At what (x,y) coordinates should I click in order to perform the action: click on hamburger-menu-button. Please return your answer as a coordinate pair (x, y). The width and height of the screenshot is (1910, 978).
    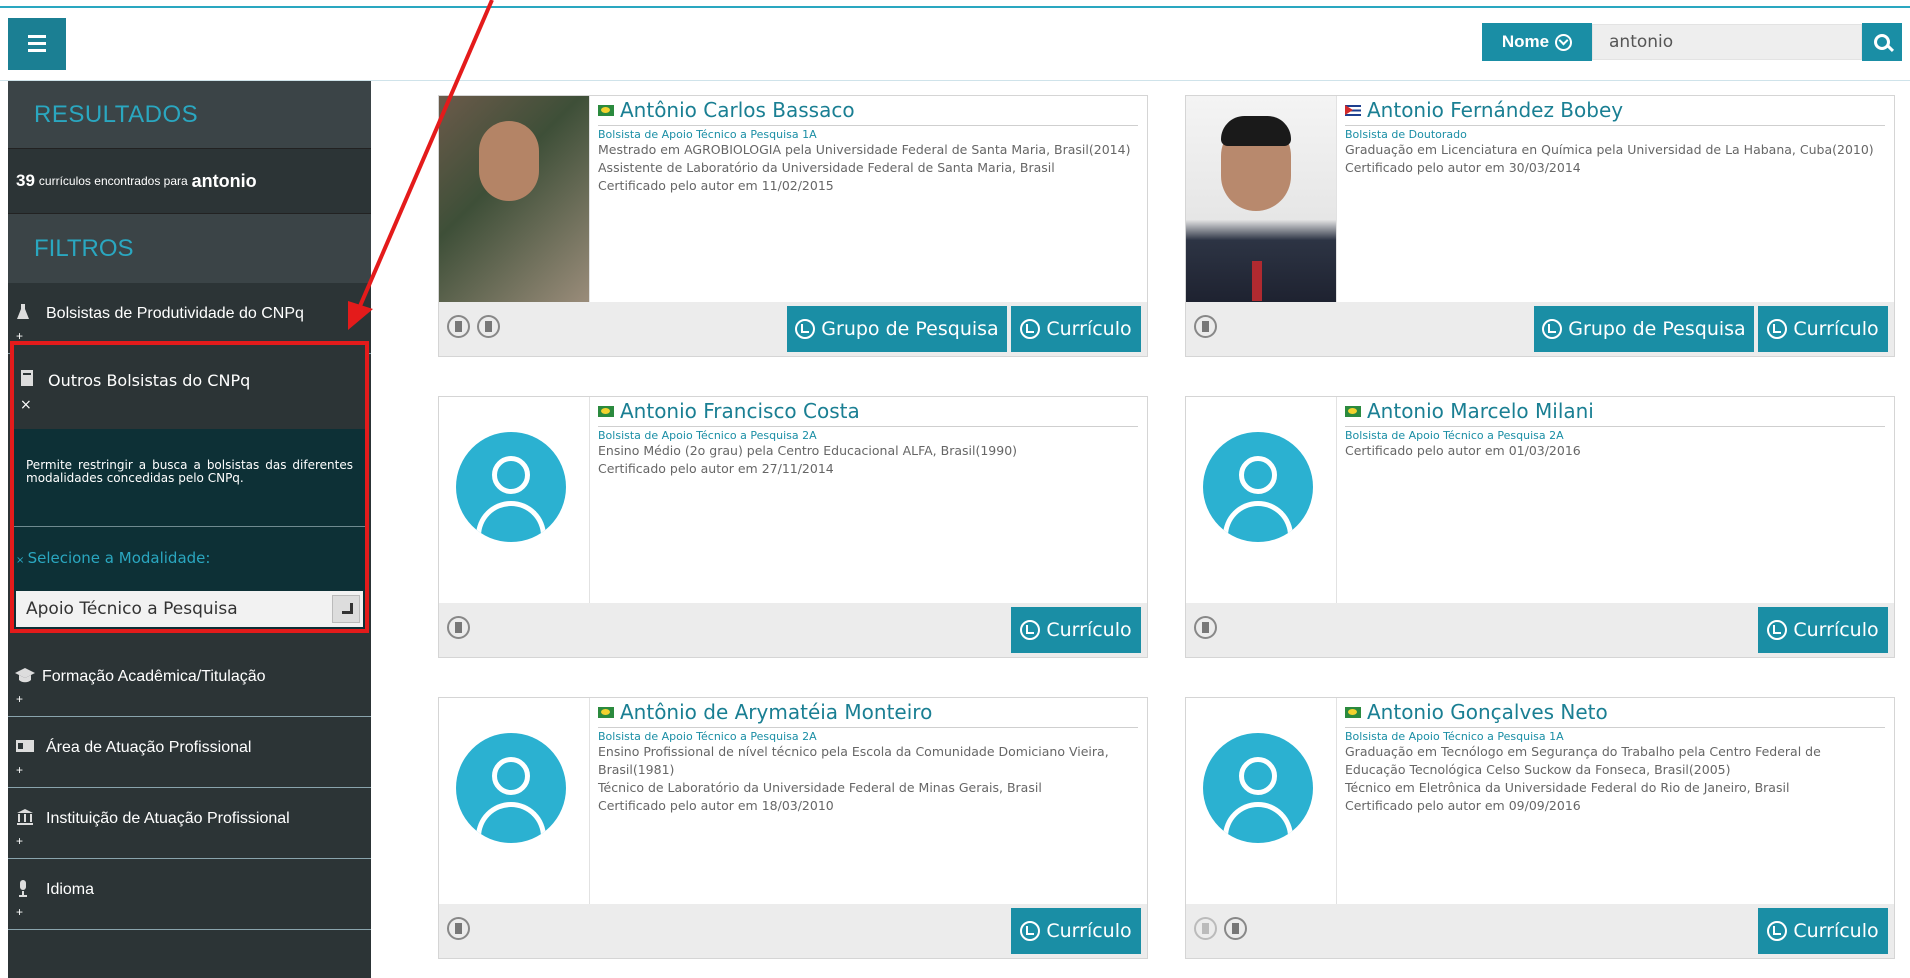
    Looking at the image, I should click on (37, 44).